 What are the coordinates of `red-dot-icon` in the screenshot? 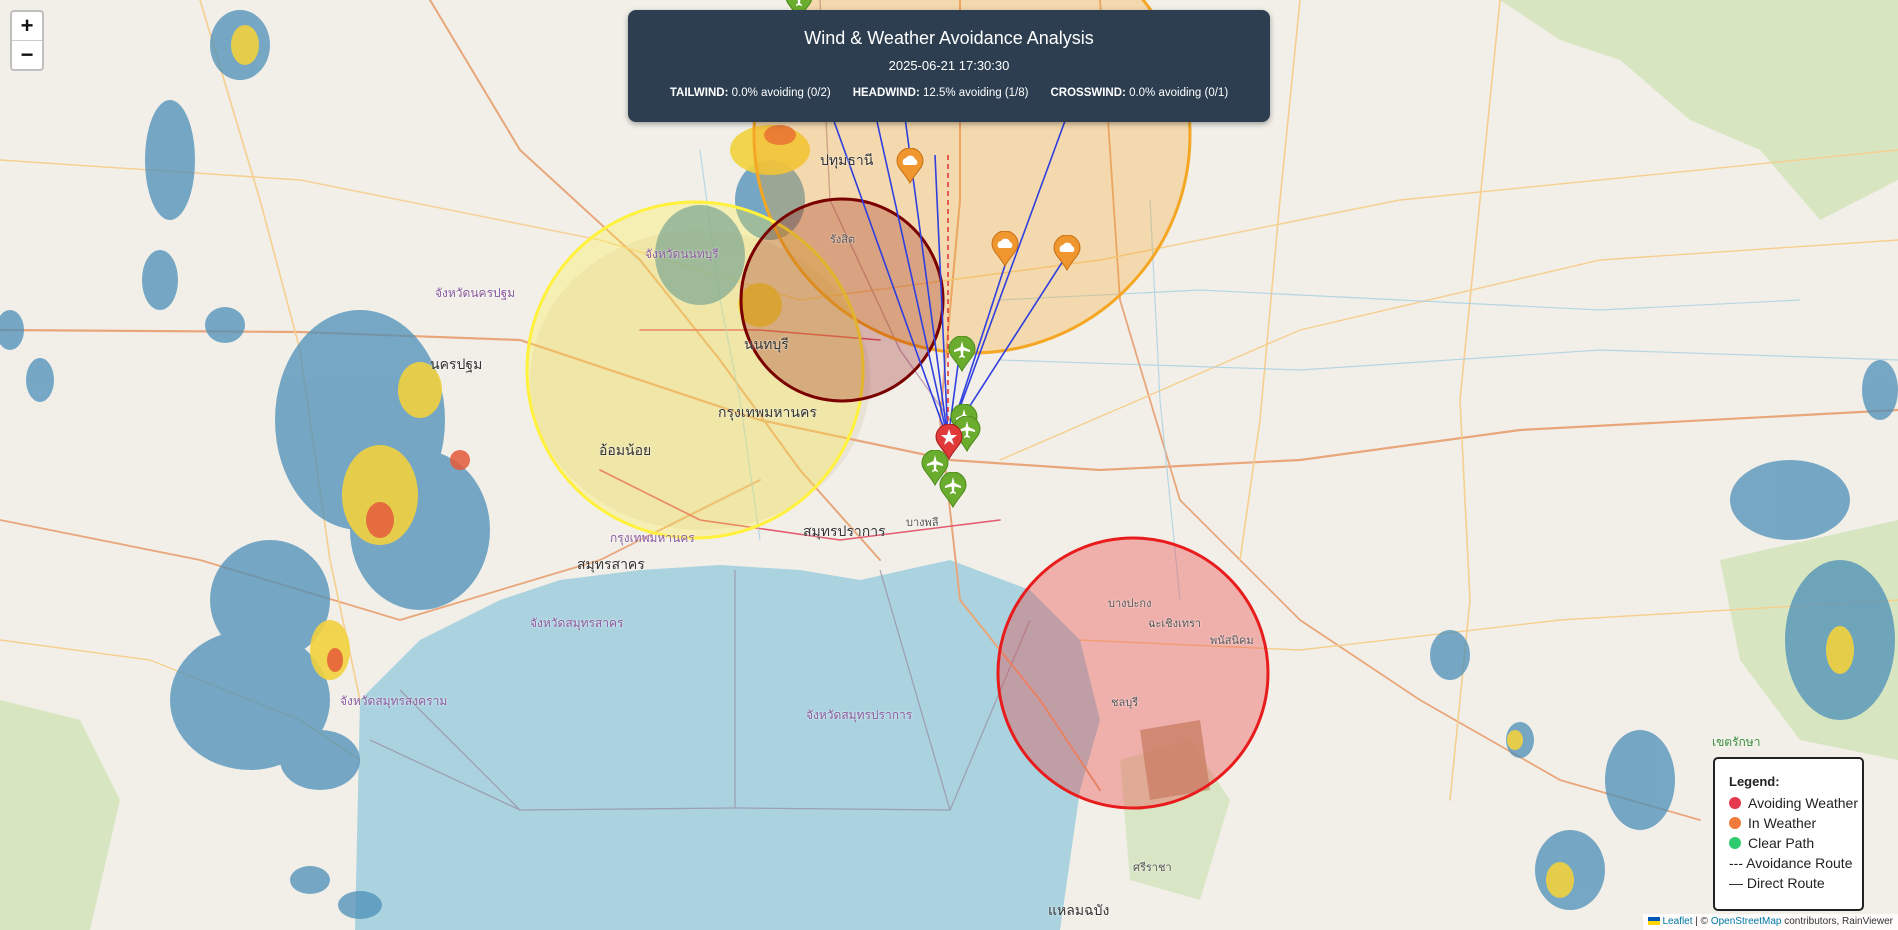 It's located at (1735, 803).